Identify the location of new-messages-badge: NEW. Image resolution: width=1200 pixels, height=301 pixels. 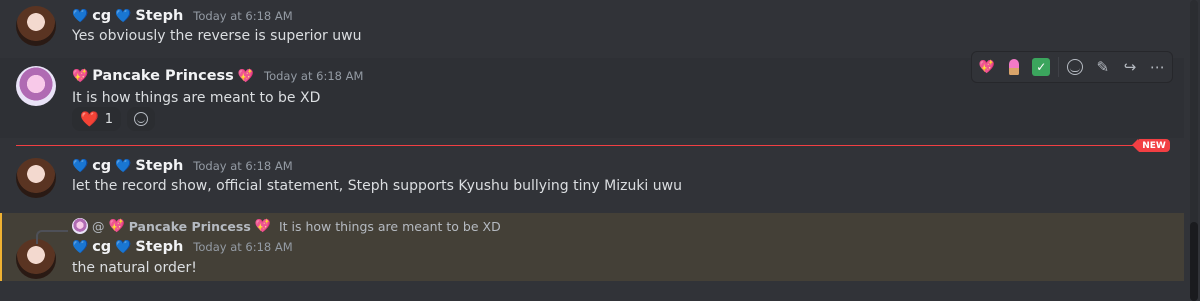
(1151, 145).